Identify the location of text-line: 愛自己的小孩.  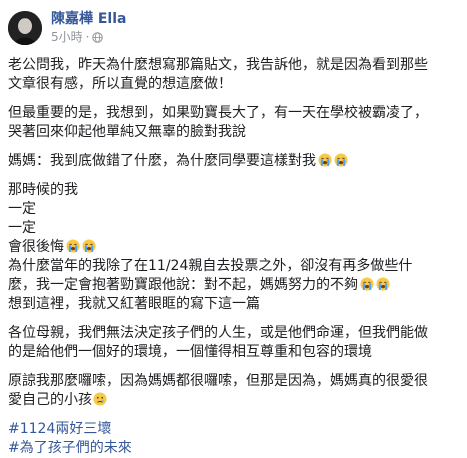
(234, 400).